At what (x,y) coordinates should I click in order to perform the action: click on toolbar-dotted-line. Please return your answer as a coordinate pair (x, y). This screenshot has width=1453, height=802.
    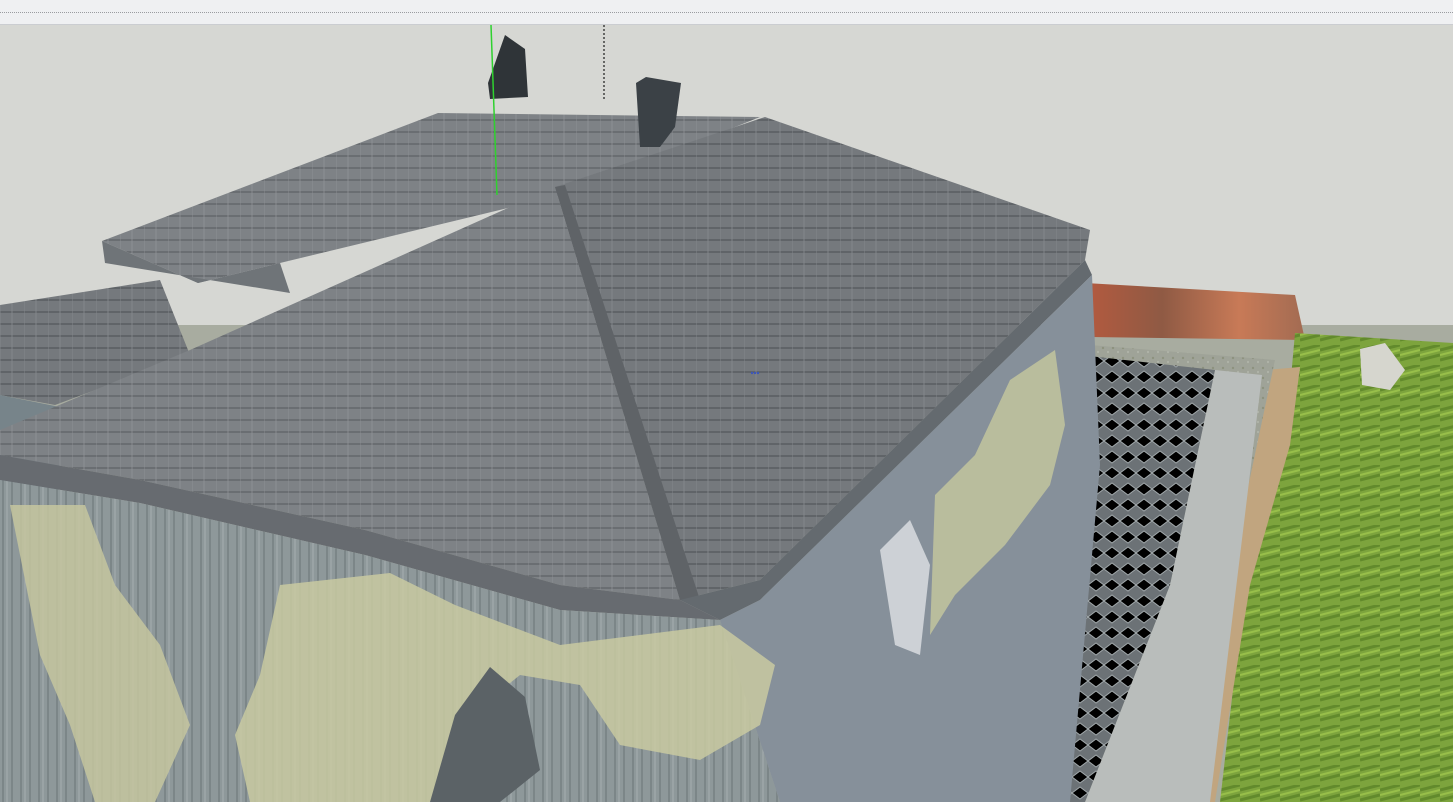
    Looking at the image, I should click on (726, 12).